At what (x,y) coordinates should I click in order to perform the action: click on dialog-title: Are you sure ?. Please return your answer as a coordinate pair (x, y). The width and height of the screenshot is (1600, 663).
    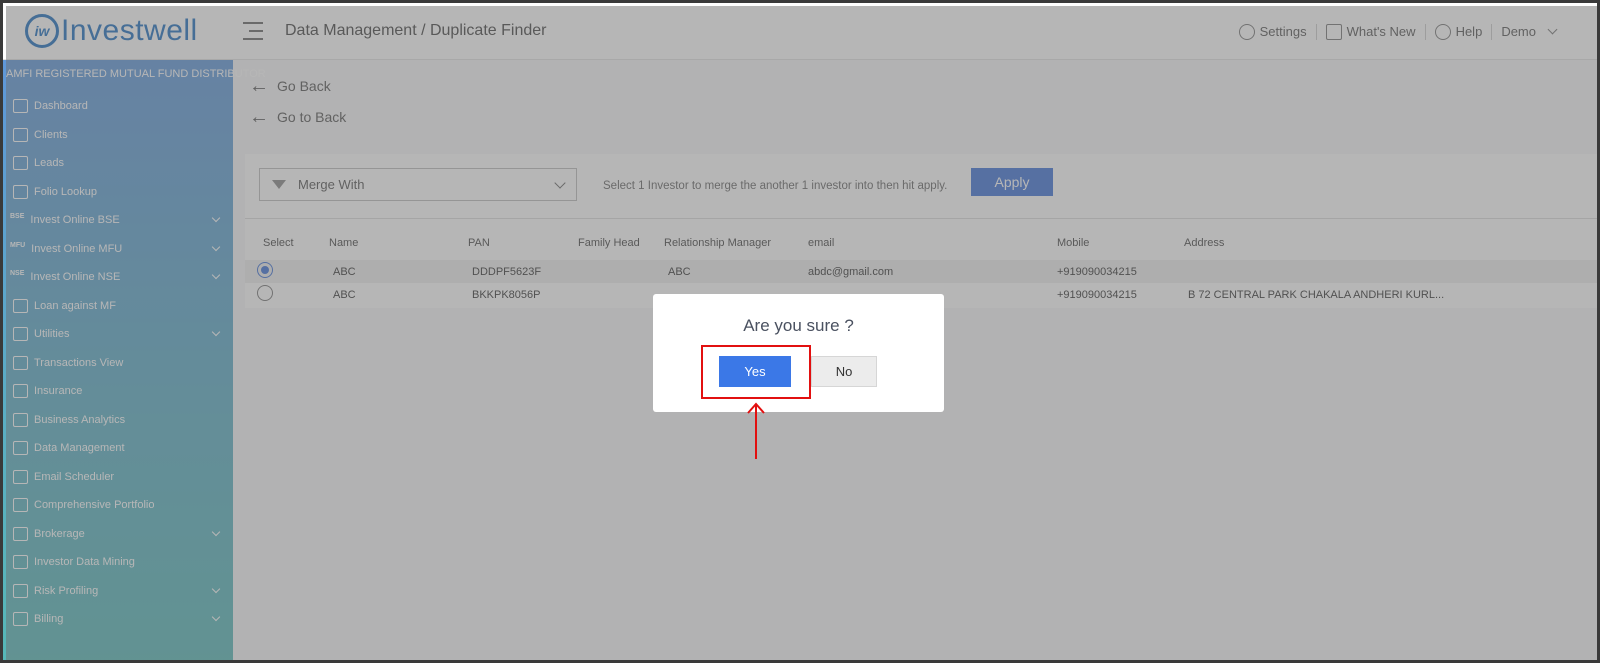
    Looking at the image, I should click on (798, 325).